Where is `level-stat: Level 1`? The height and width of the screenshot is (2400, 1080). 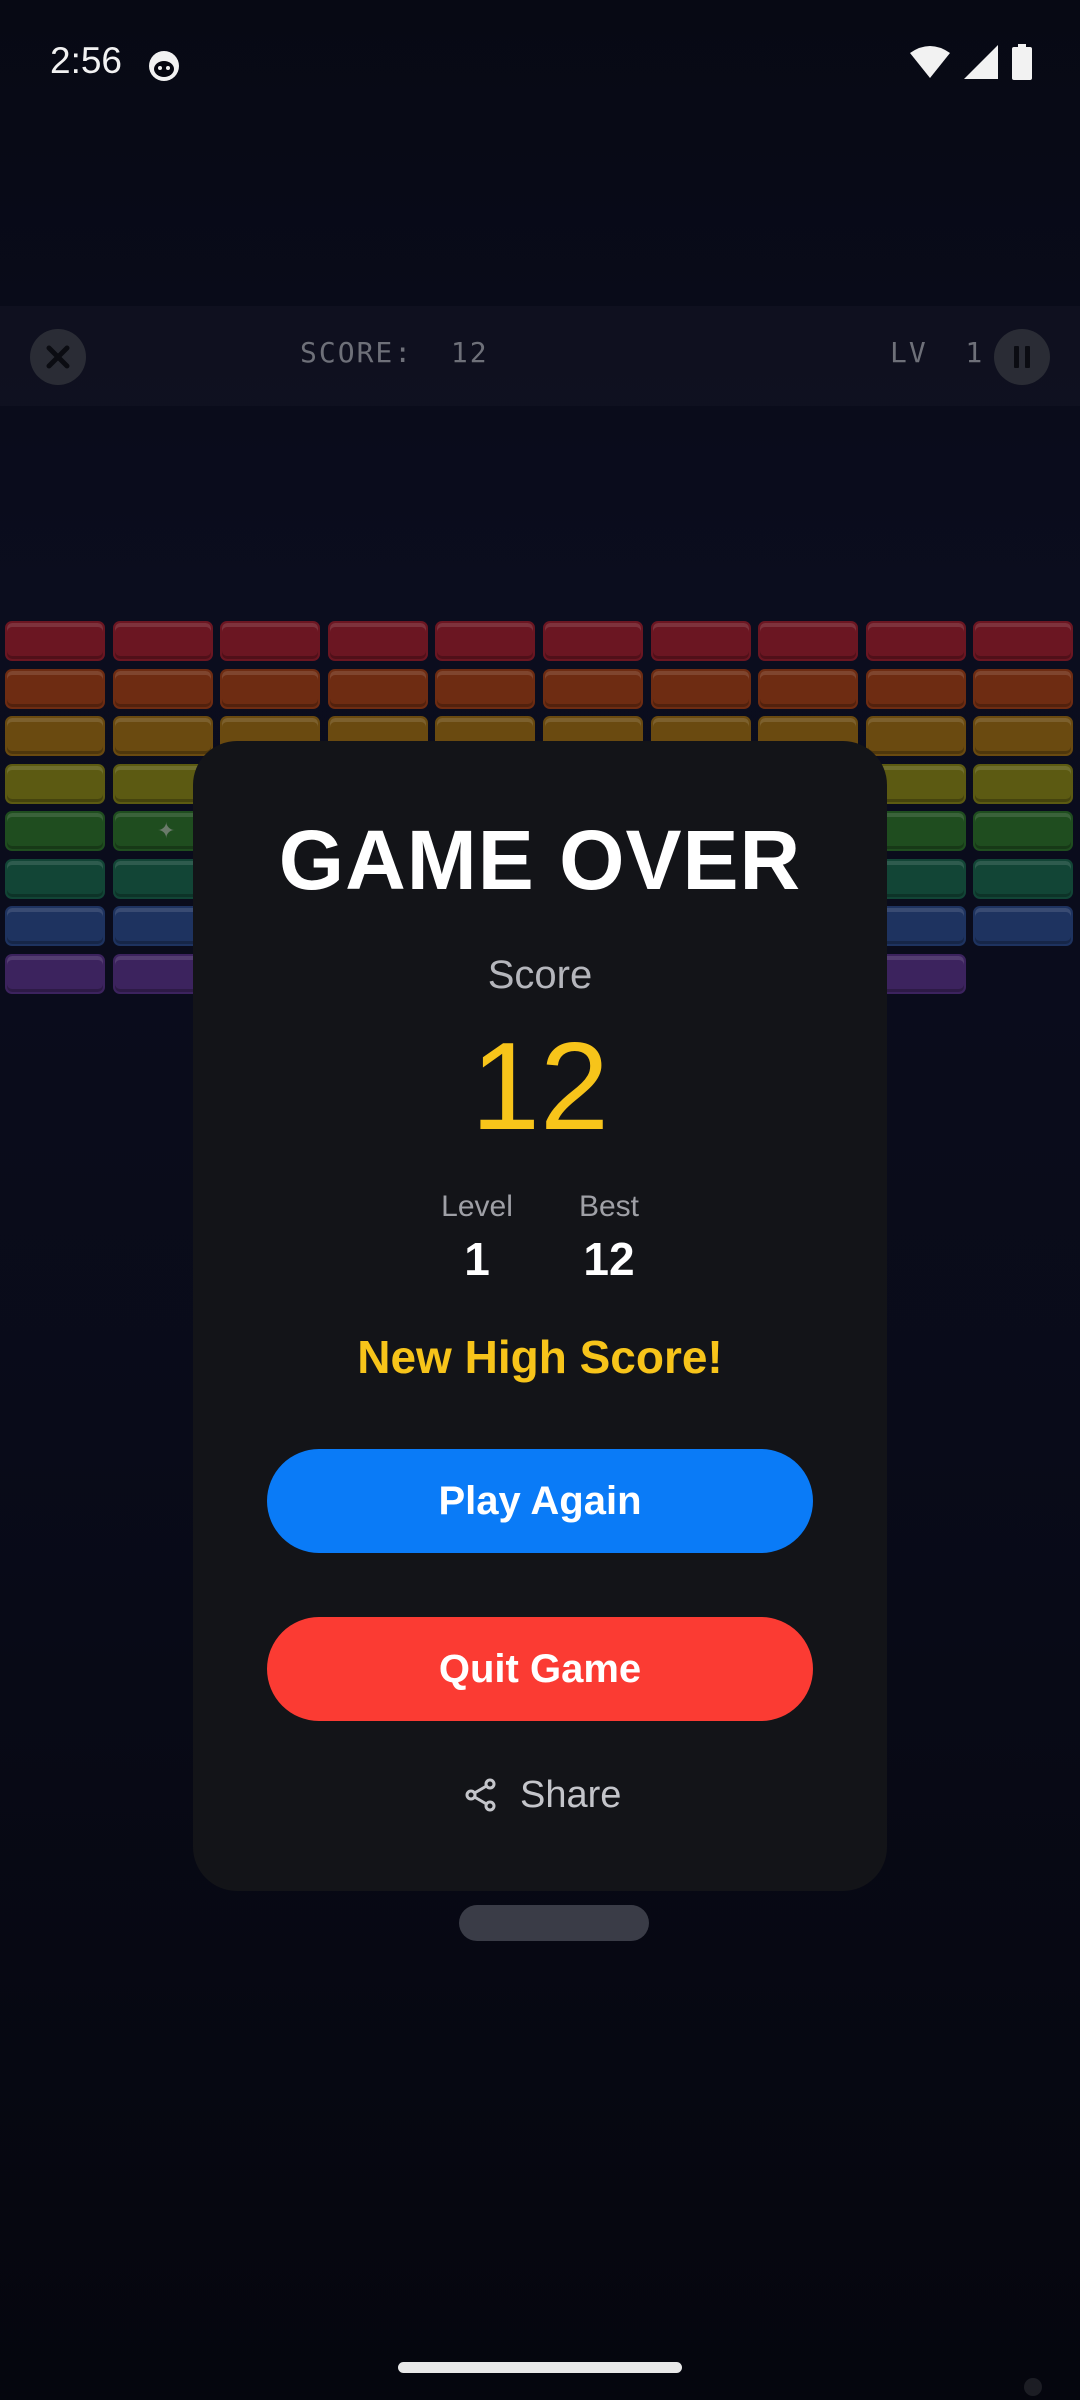 level-stat: Level 1 is located at coordinates (477, 1238).